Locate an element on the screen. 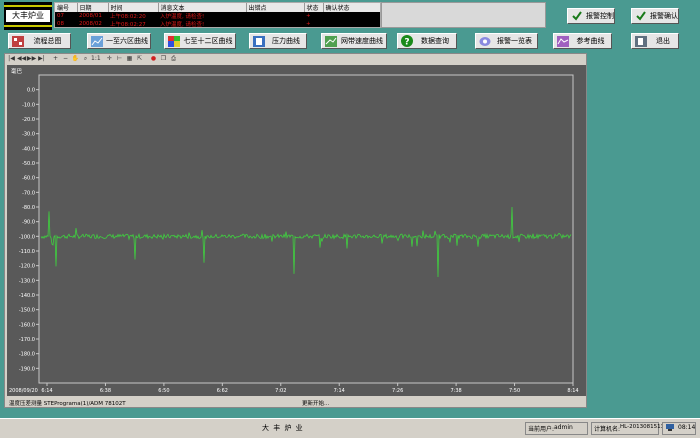  trend-series-line is located at coordinates (306, 242).